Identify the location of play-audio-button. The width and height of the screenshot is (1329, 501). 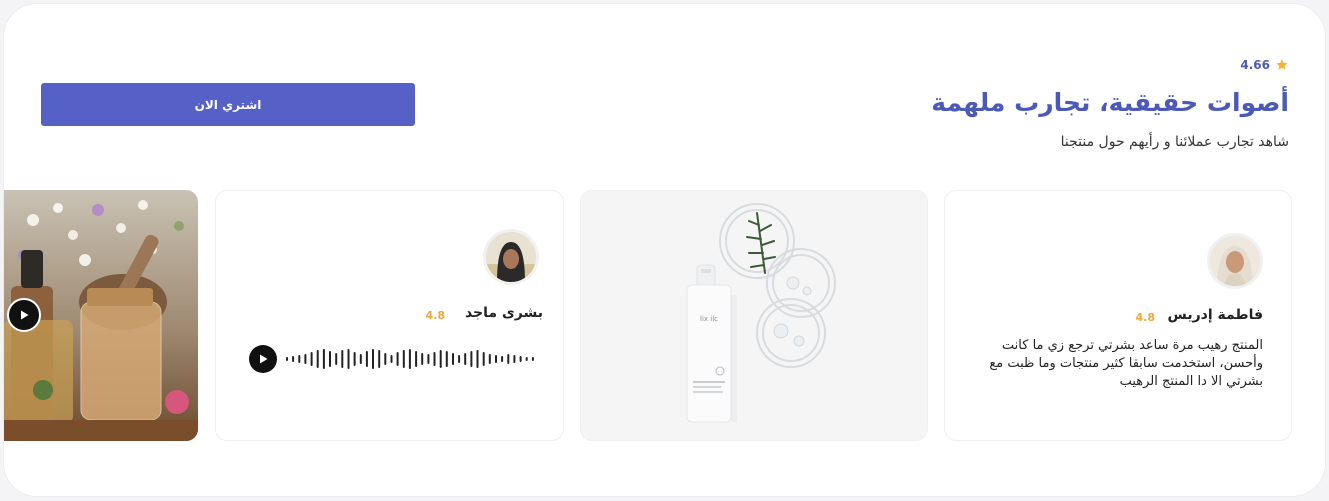
(263, 359).